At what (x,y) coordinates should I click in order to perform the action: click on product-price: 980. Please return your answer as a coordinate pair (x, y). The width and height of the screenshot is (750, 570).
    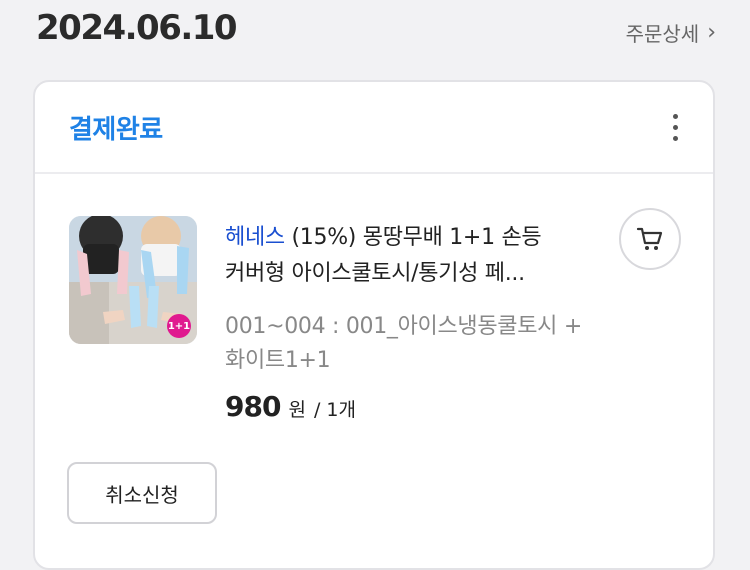
    Looking at the image, I should click on (253, 406).